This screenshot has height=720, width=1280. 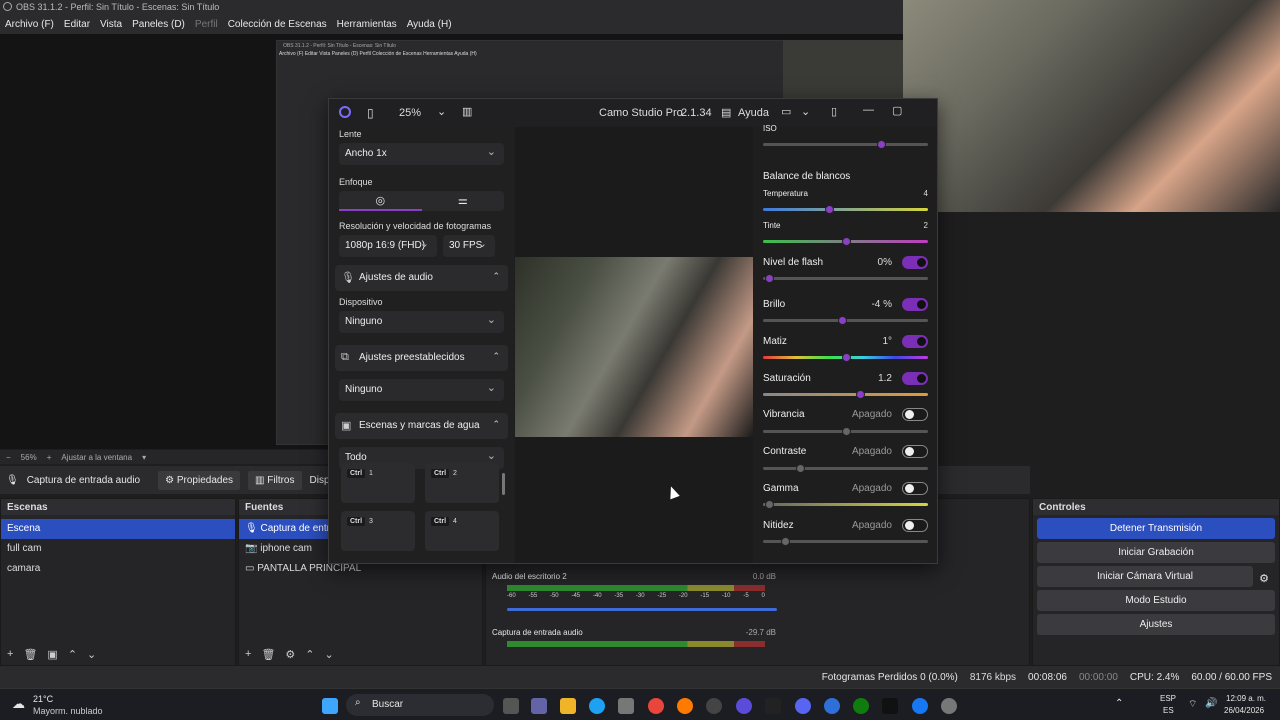 I want to click on menu-perfil: Perfil, so click(x=206, y=24).